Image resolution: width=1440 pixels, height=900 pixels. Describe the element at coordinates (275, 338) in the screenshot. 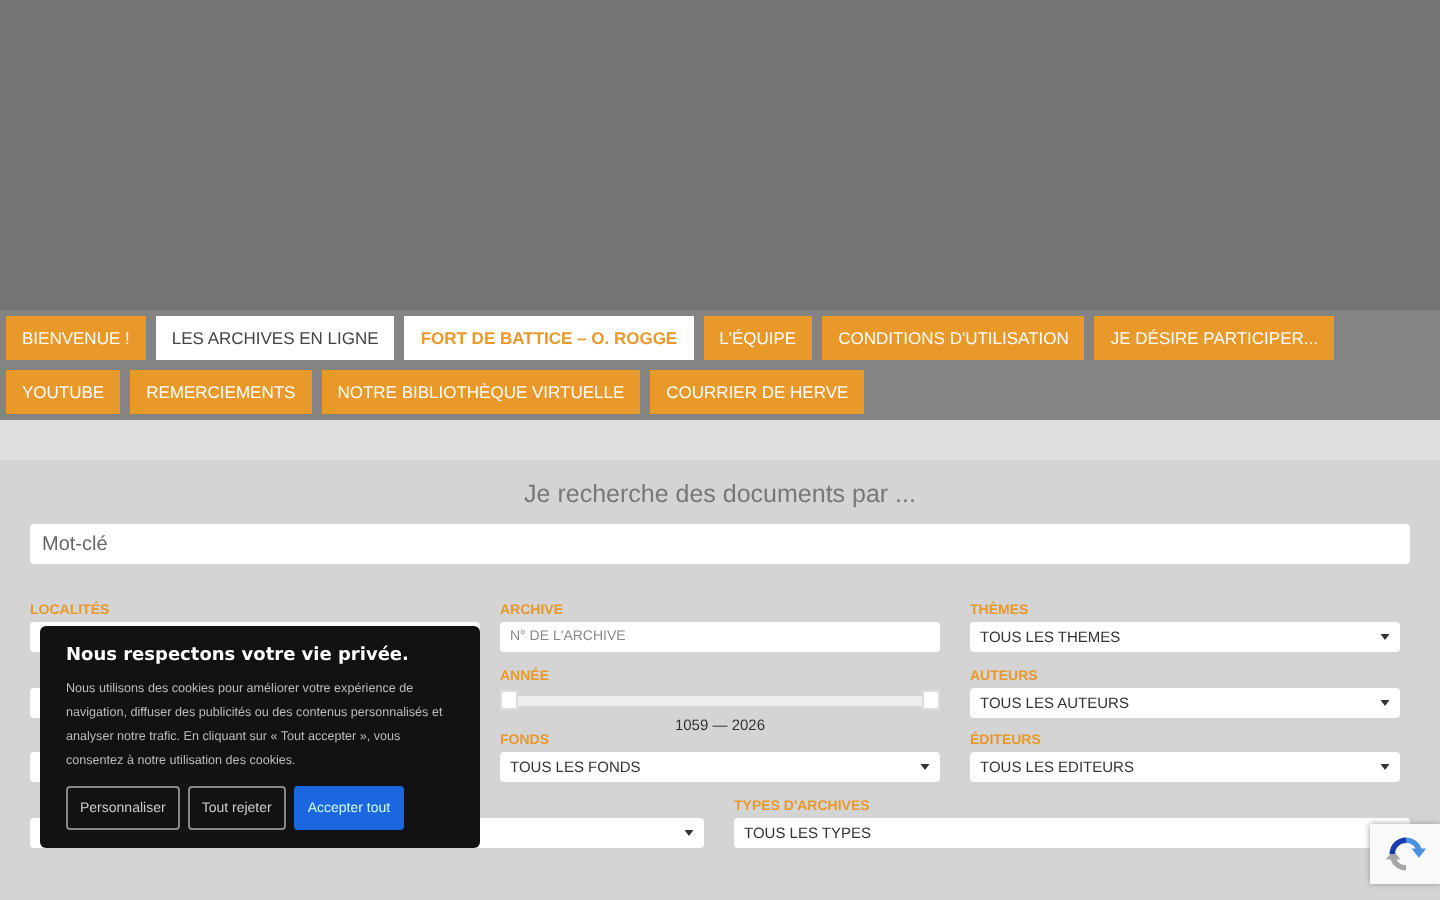

I see `menu-link: LES ARCHIVES EN LIGNE` at that location.